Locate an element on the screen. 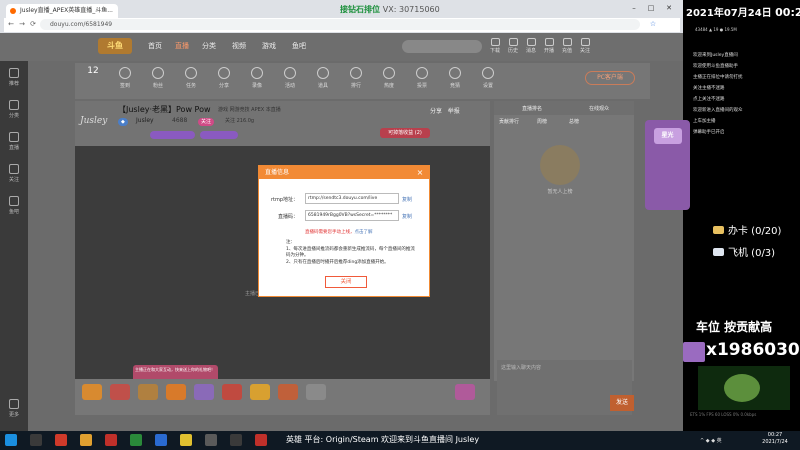 The height and width of the screenshot is (450, 800). sidebar-item-recommend: 推荐 is located at coordinates (14, 79).